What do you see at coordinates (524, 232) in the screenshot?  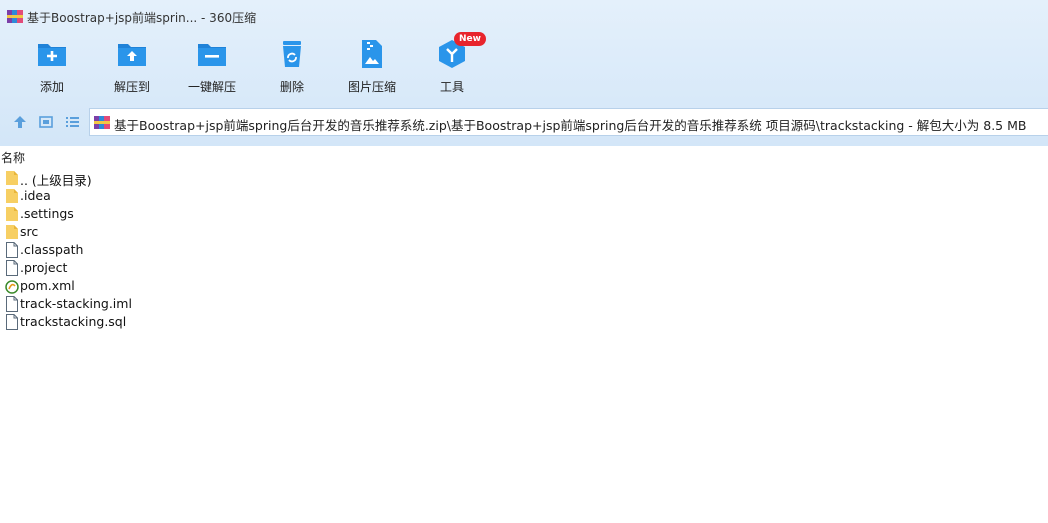 I see `list-item: src` at bounding box center [524, 232].